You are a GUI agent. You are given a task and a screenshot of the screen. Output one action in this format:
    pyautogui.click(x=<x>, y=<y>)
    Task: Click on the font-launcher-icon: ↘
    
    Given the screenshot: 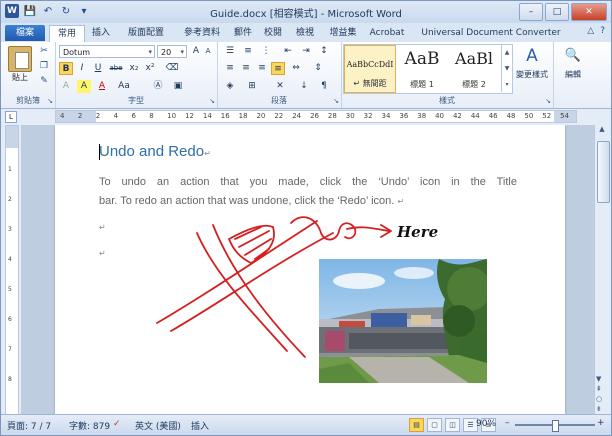 What is the action you would take?
    pyautogui.click(x=212, y=101)
    